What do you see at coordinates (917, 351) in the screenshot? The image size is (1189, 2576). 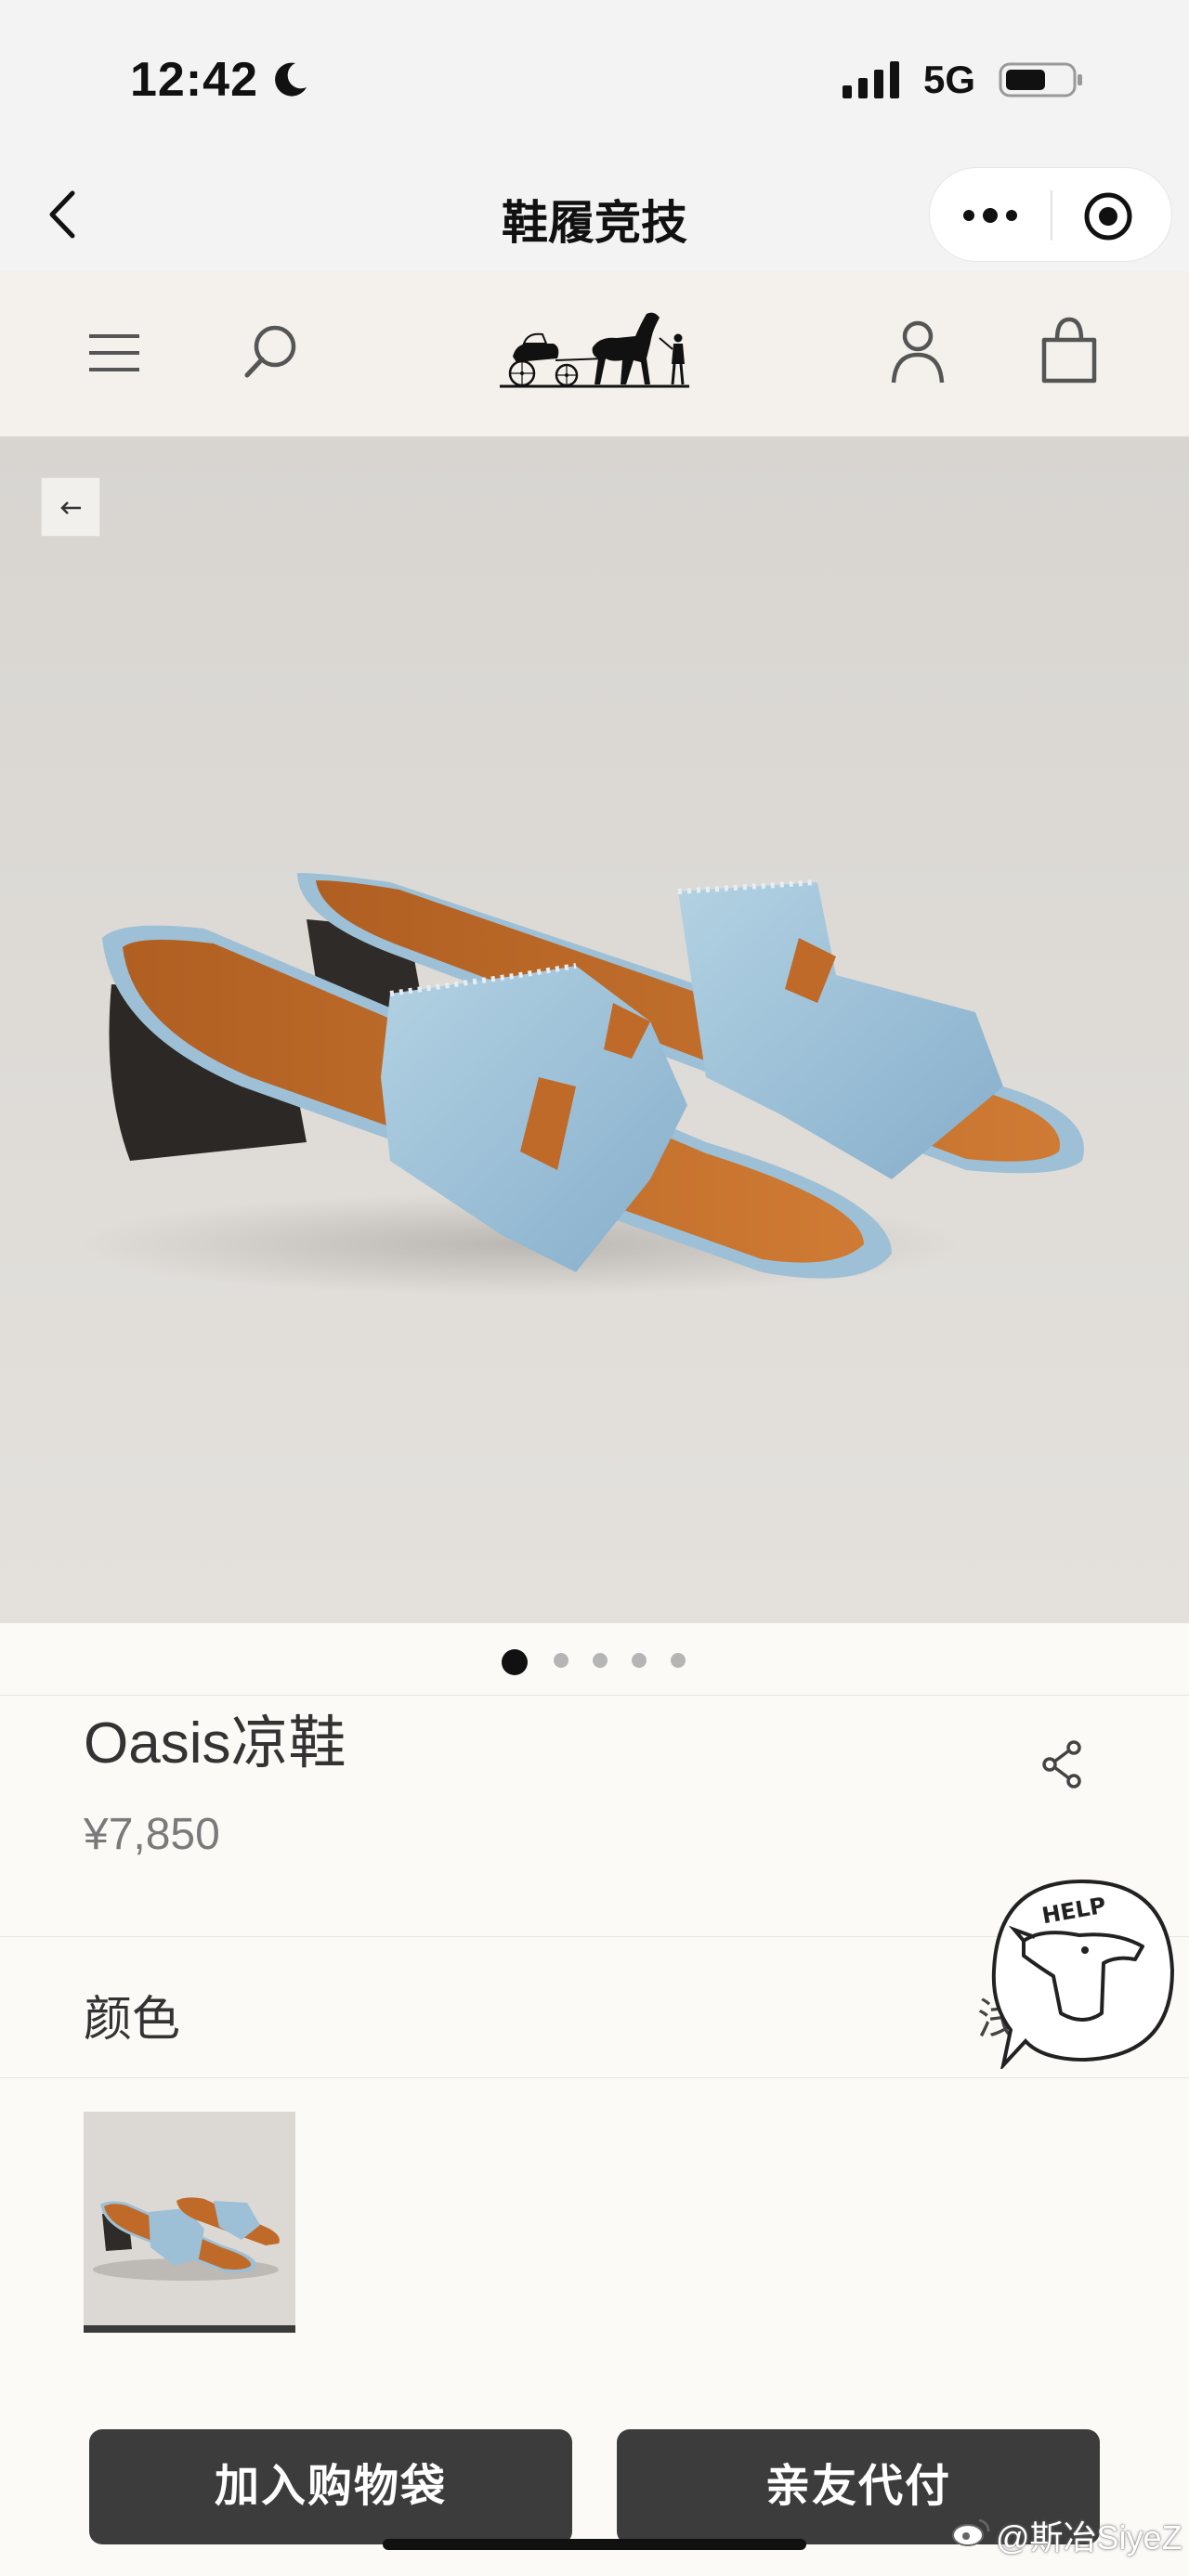 I see `user-icon` at bounding box center [917, 351].